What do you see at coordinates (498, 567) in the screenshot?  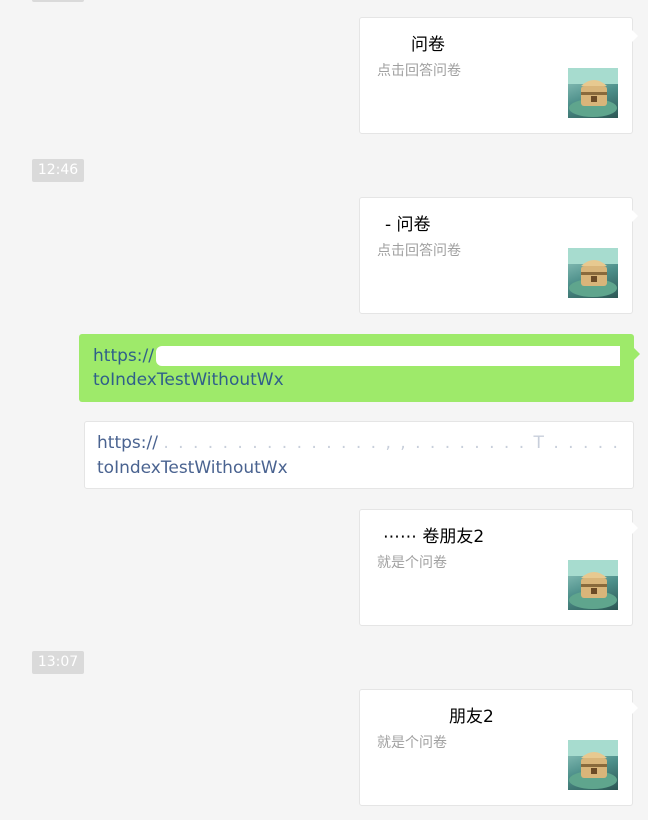 I see `questionnaire-card: ⋯⋯ 卷朋友2 就是个问卷` at bounding box center [498, 567].